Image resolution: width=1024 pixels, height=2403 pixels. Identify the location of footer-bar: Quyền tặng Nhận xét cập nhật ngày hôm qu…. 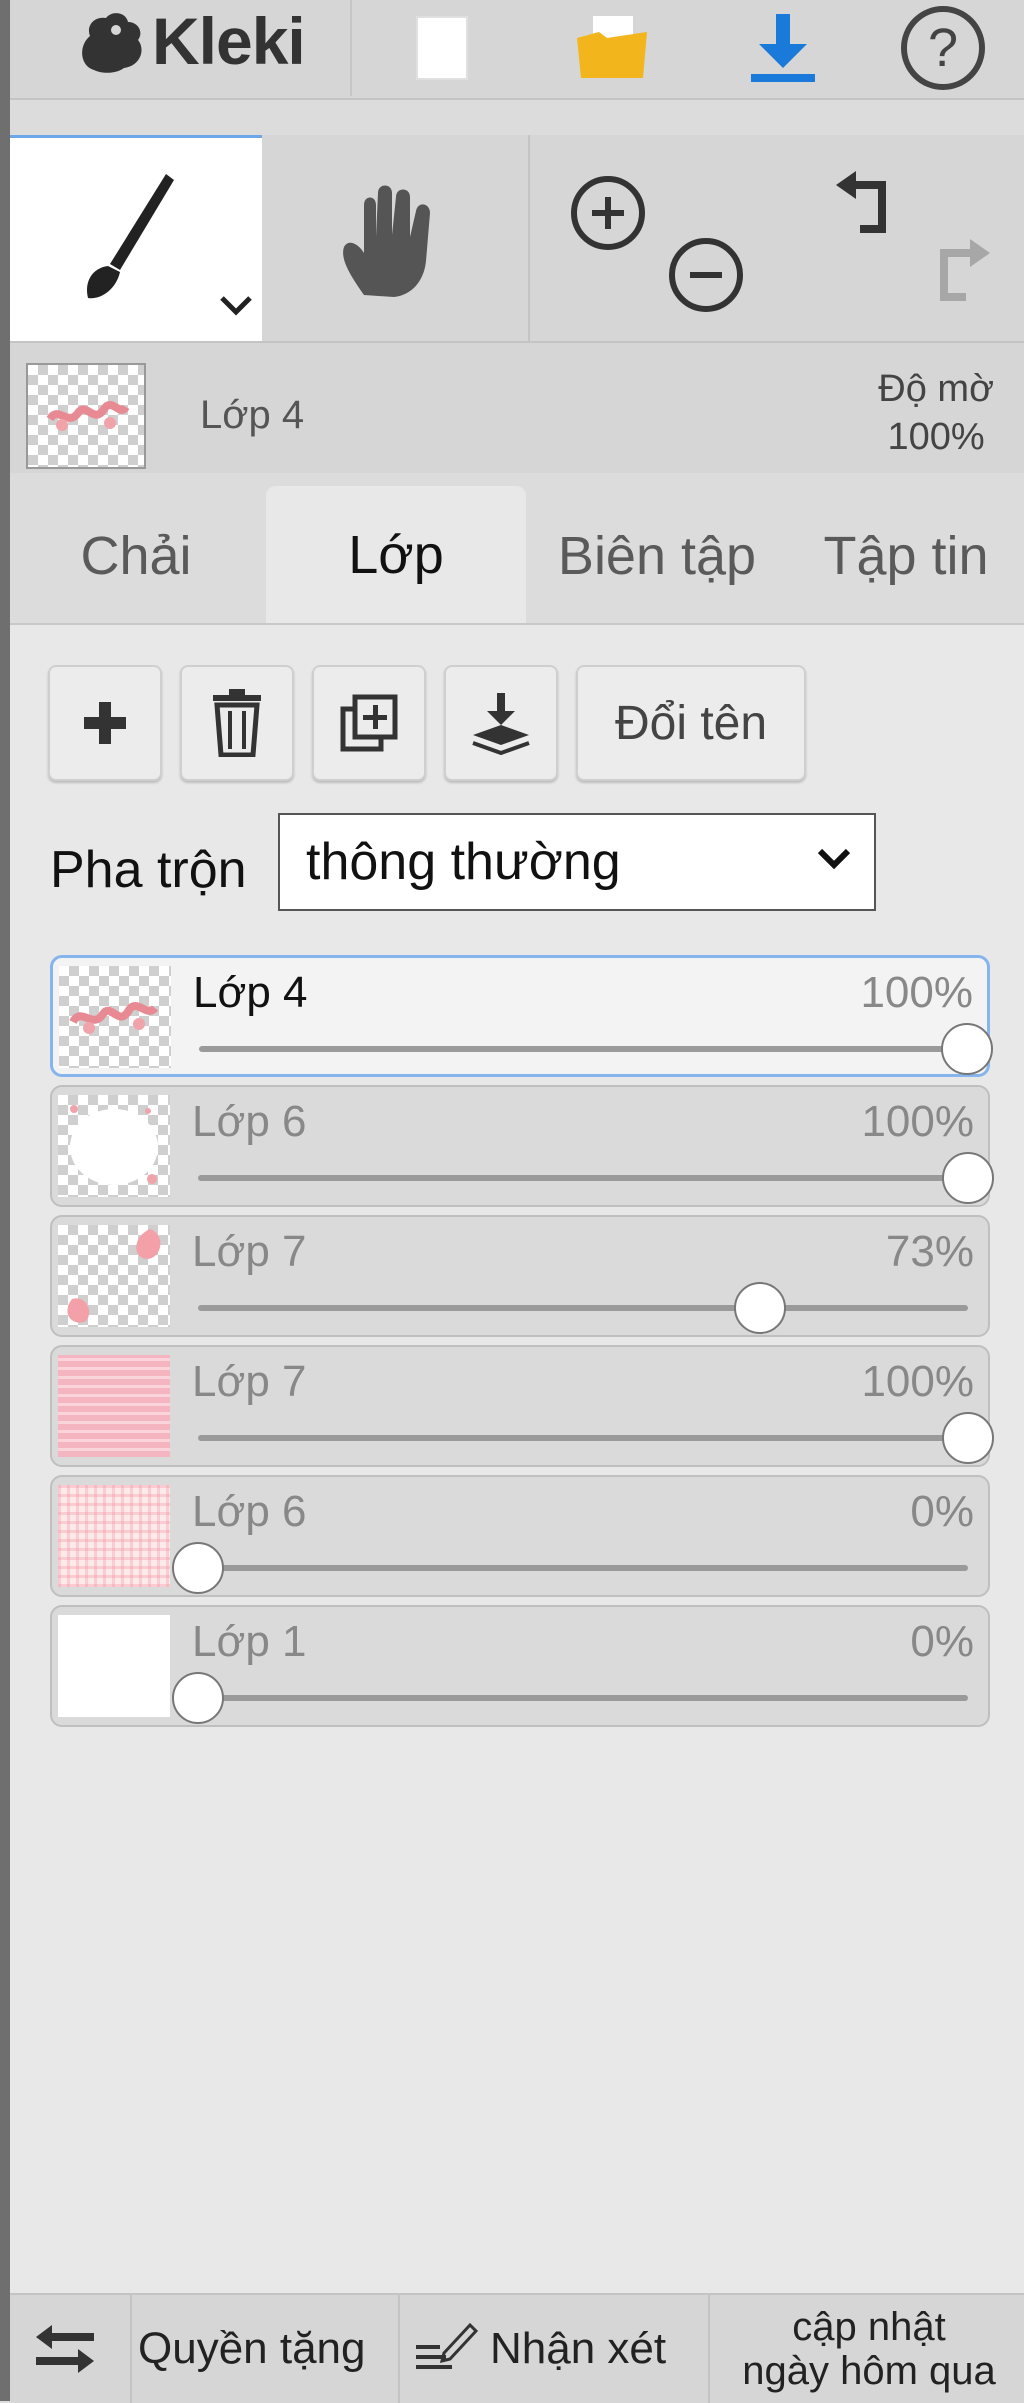
(517, 2348).